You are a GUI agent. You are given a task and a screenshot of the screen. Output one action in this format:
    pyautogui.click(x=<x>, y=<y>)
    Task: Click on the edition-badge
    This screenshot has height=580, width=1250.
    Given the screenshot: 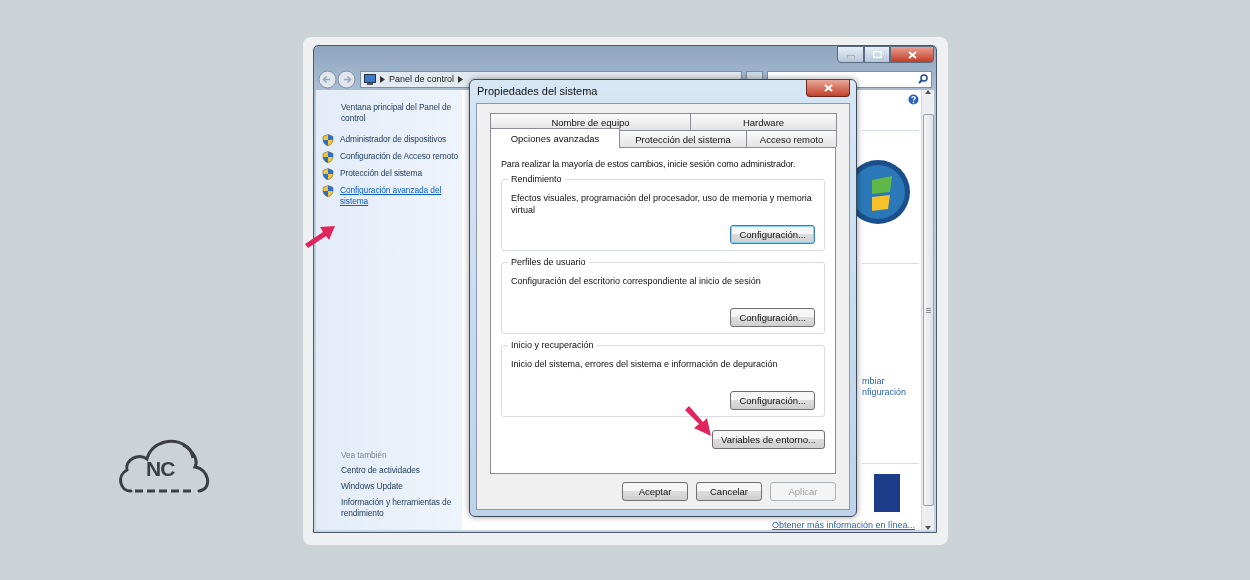 What is the action you would take?
    pyautogui.click(x=887, y=493)
    